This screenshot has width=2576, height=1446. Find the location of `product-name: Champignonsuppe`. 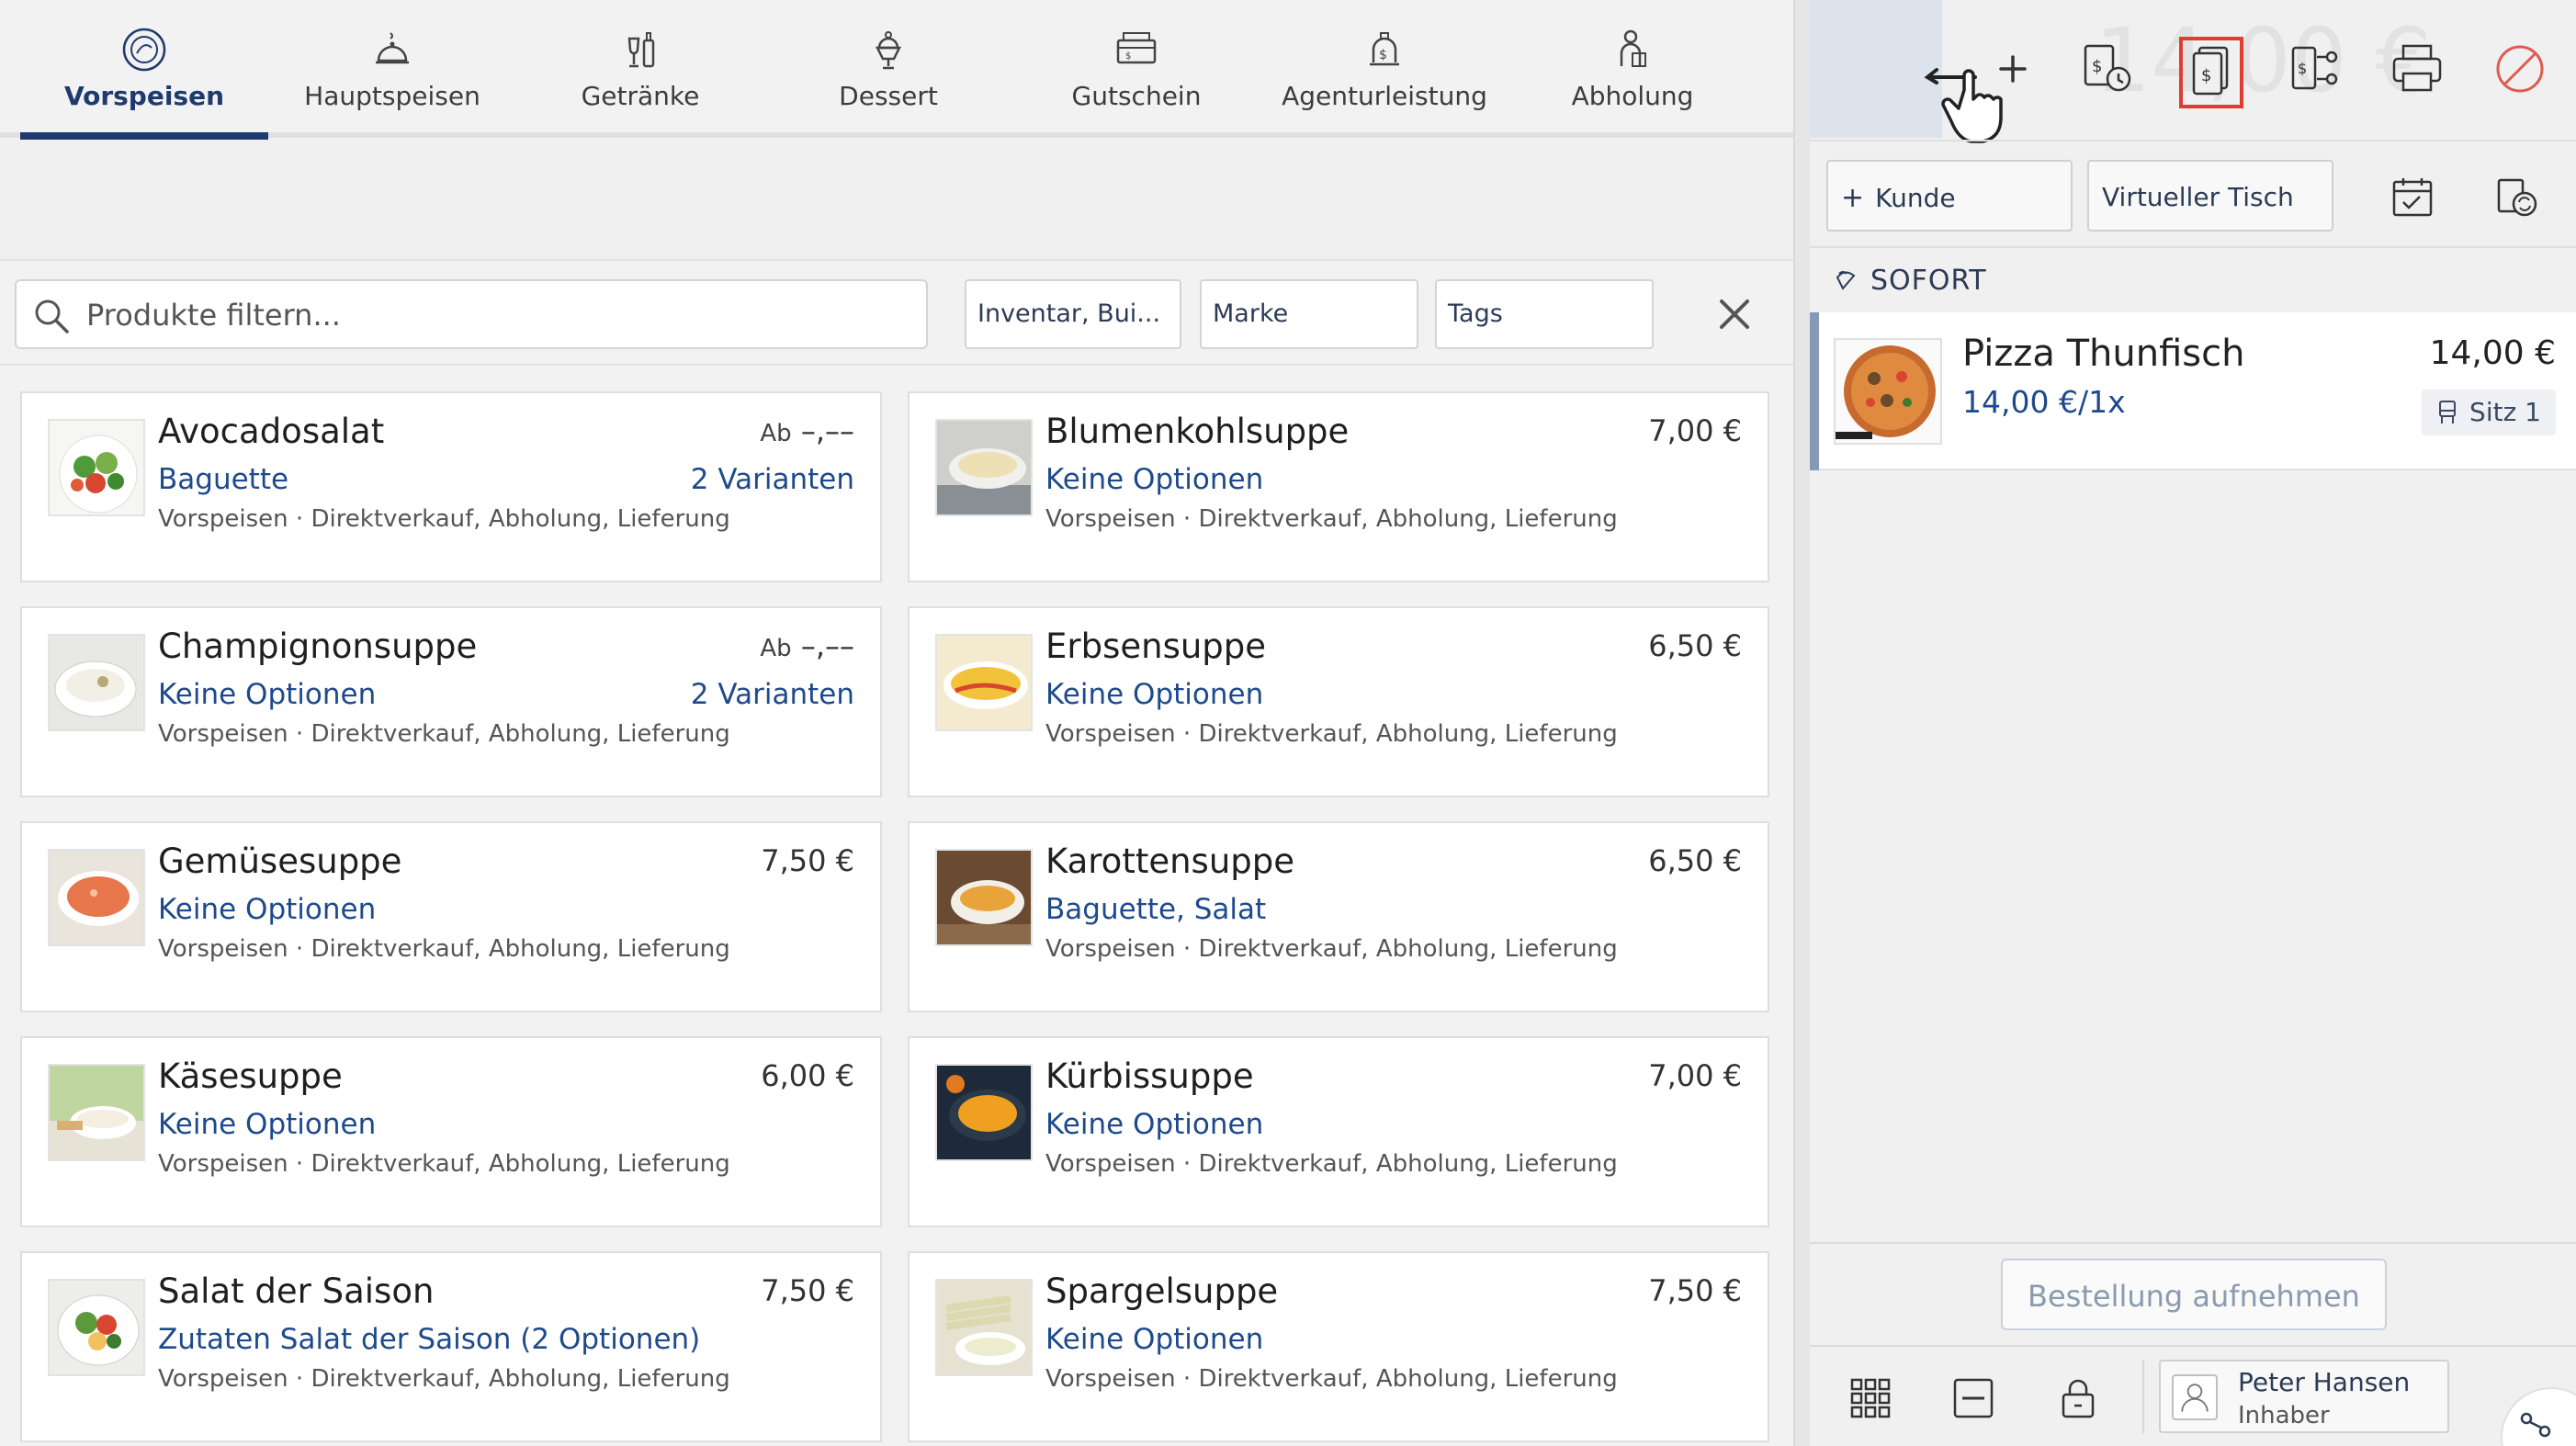

product-name: Champignonsuppe is located at coordinates (318, 646).